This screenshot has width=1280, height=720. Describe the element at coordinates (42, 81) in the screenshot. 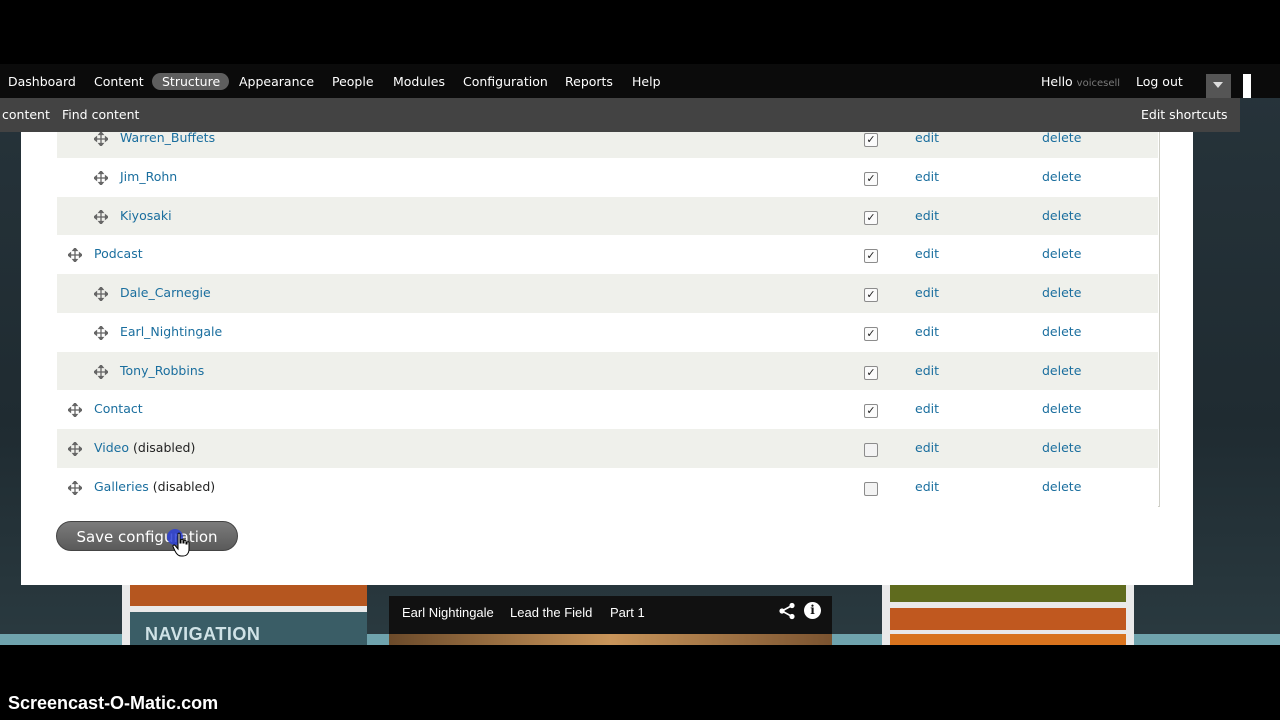

I see `toolbar-item-dashboard: Dashboard` at that location.